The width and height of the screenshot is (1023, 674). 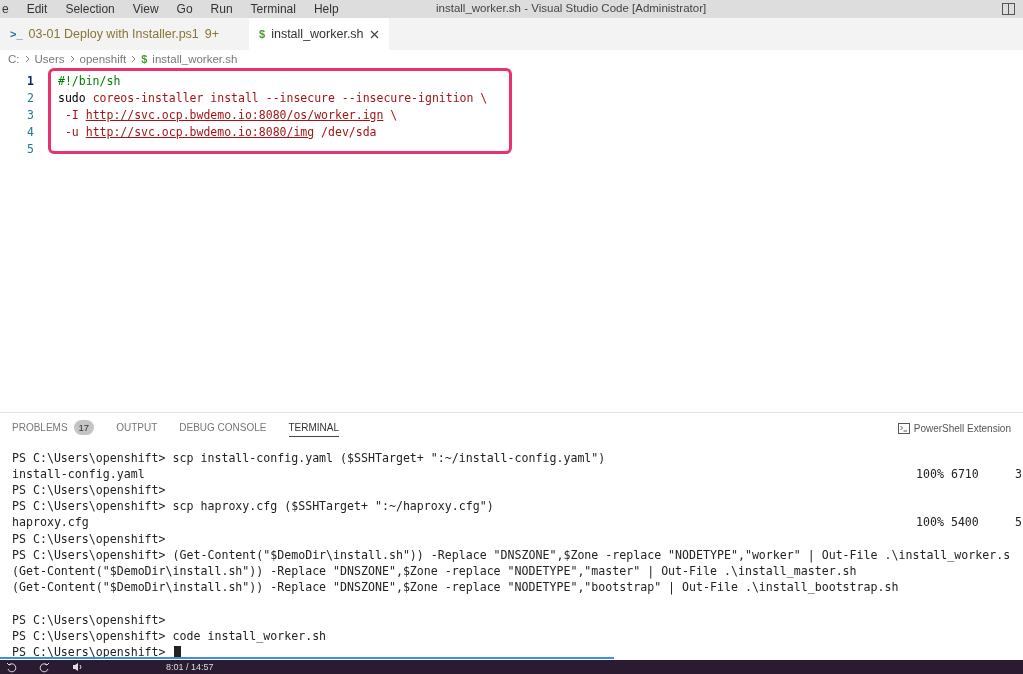 What do you see at coordinates (49, 59) in the screenshot?
I see `breadcrumb-item: Users` at bounding box center [49, 59].